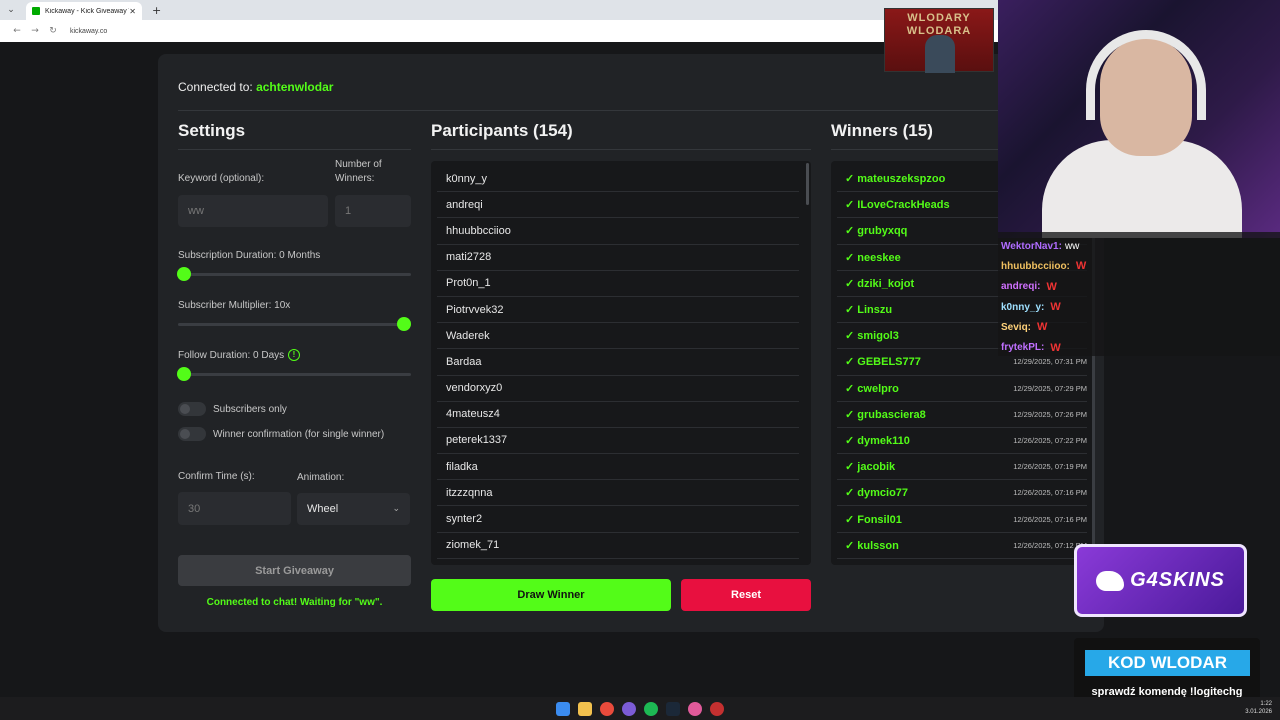 Image resolution: width=1280 pixels, height=720 pixels. I want to click on chat-message: k0nny_y: W, so click(1139, 307).